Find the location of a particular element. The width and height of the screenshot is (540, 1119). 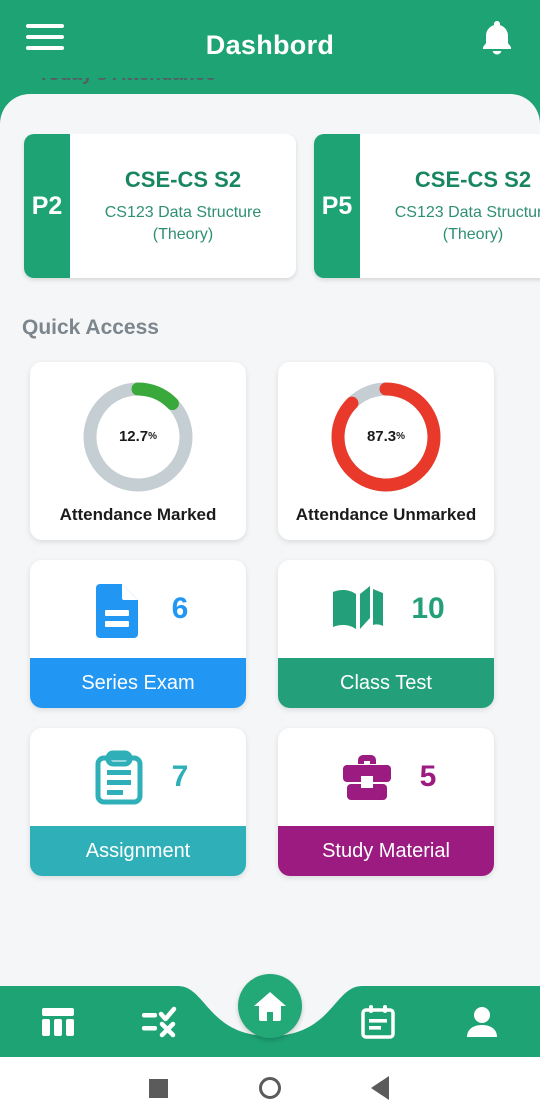

attendance-marked-card: 12.7% Attendance Marked is located at coordinates (138, 451).